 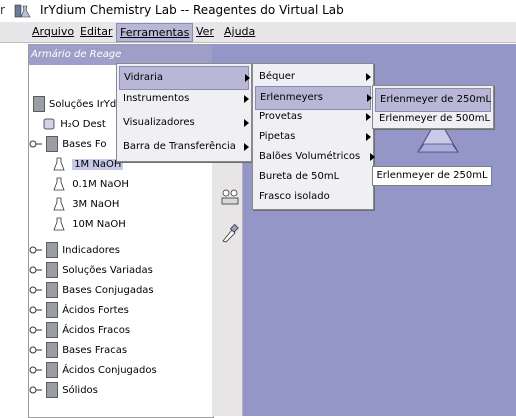 I want to click on erlenmeyers-submenu: Erlenmeyer de 250mL Erlenmeyer de 500mL, so click(x=433, y=107).